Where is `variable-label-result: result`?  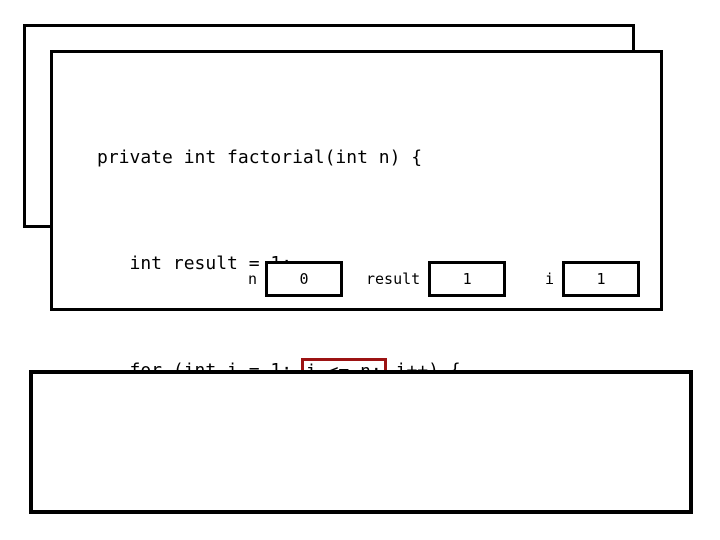 variable-label-result: result is located at coordinates (393, 279).